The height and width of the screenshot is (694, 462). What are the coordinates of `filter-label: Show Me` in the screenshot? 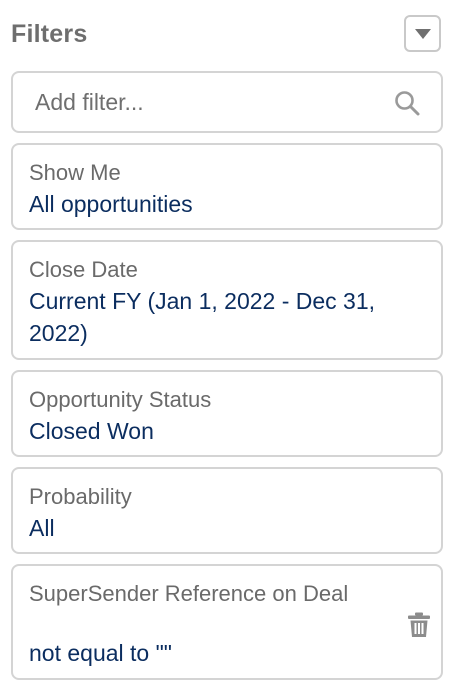 It's located at (75, 172).